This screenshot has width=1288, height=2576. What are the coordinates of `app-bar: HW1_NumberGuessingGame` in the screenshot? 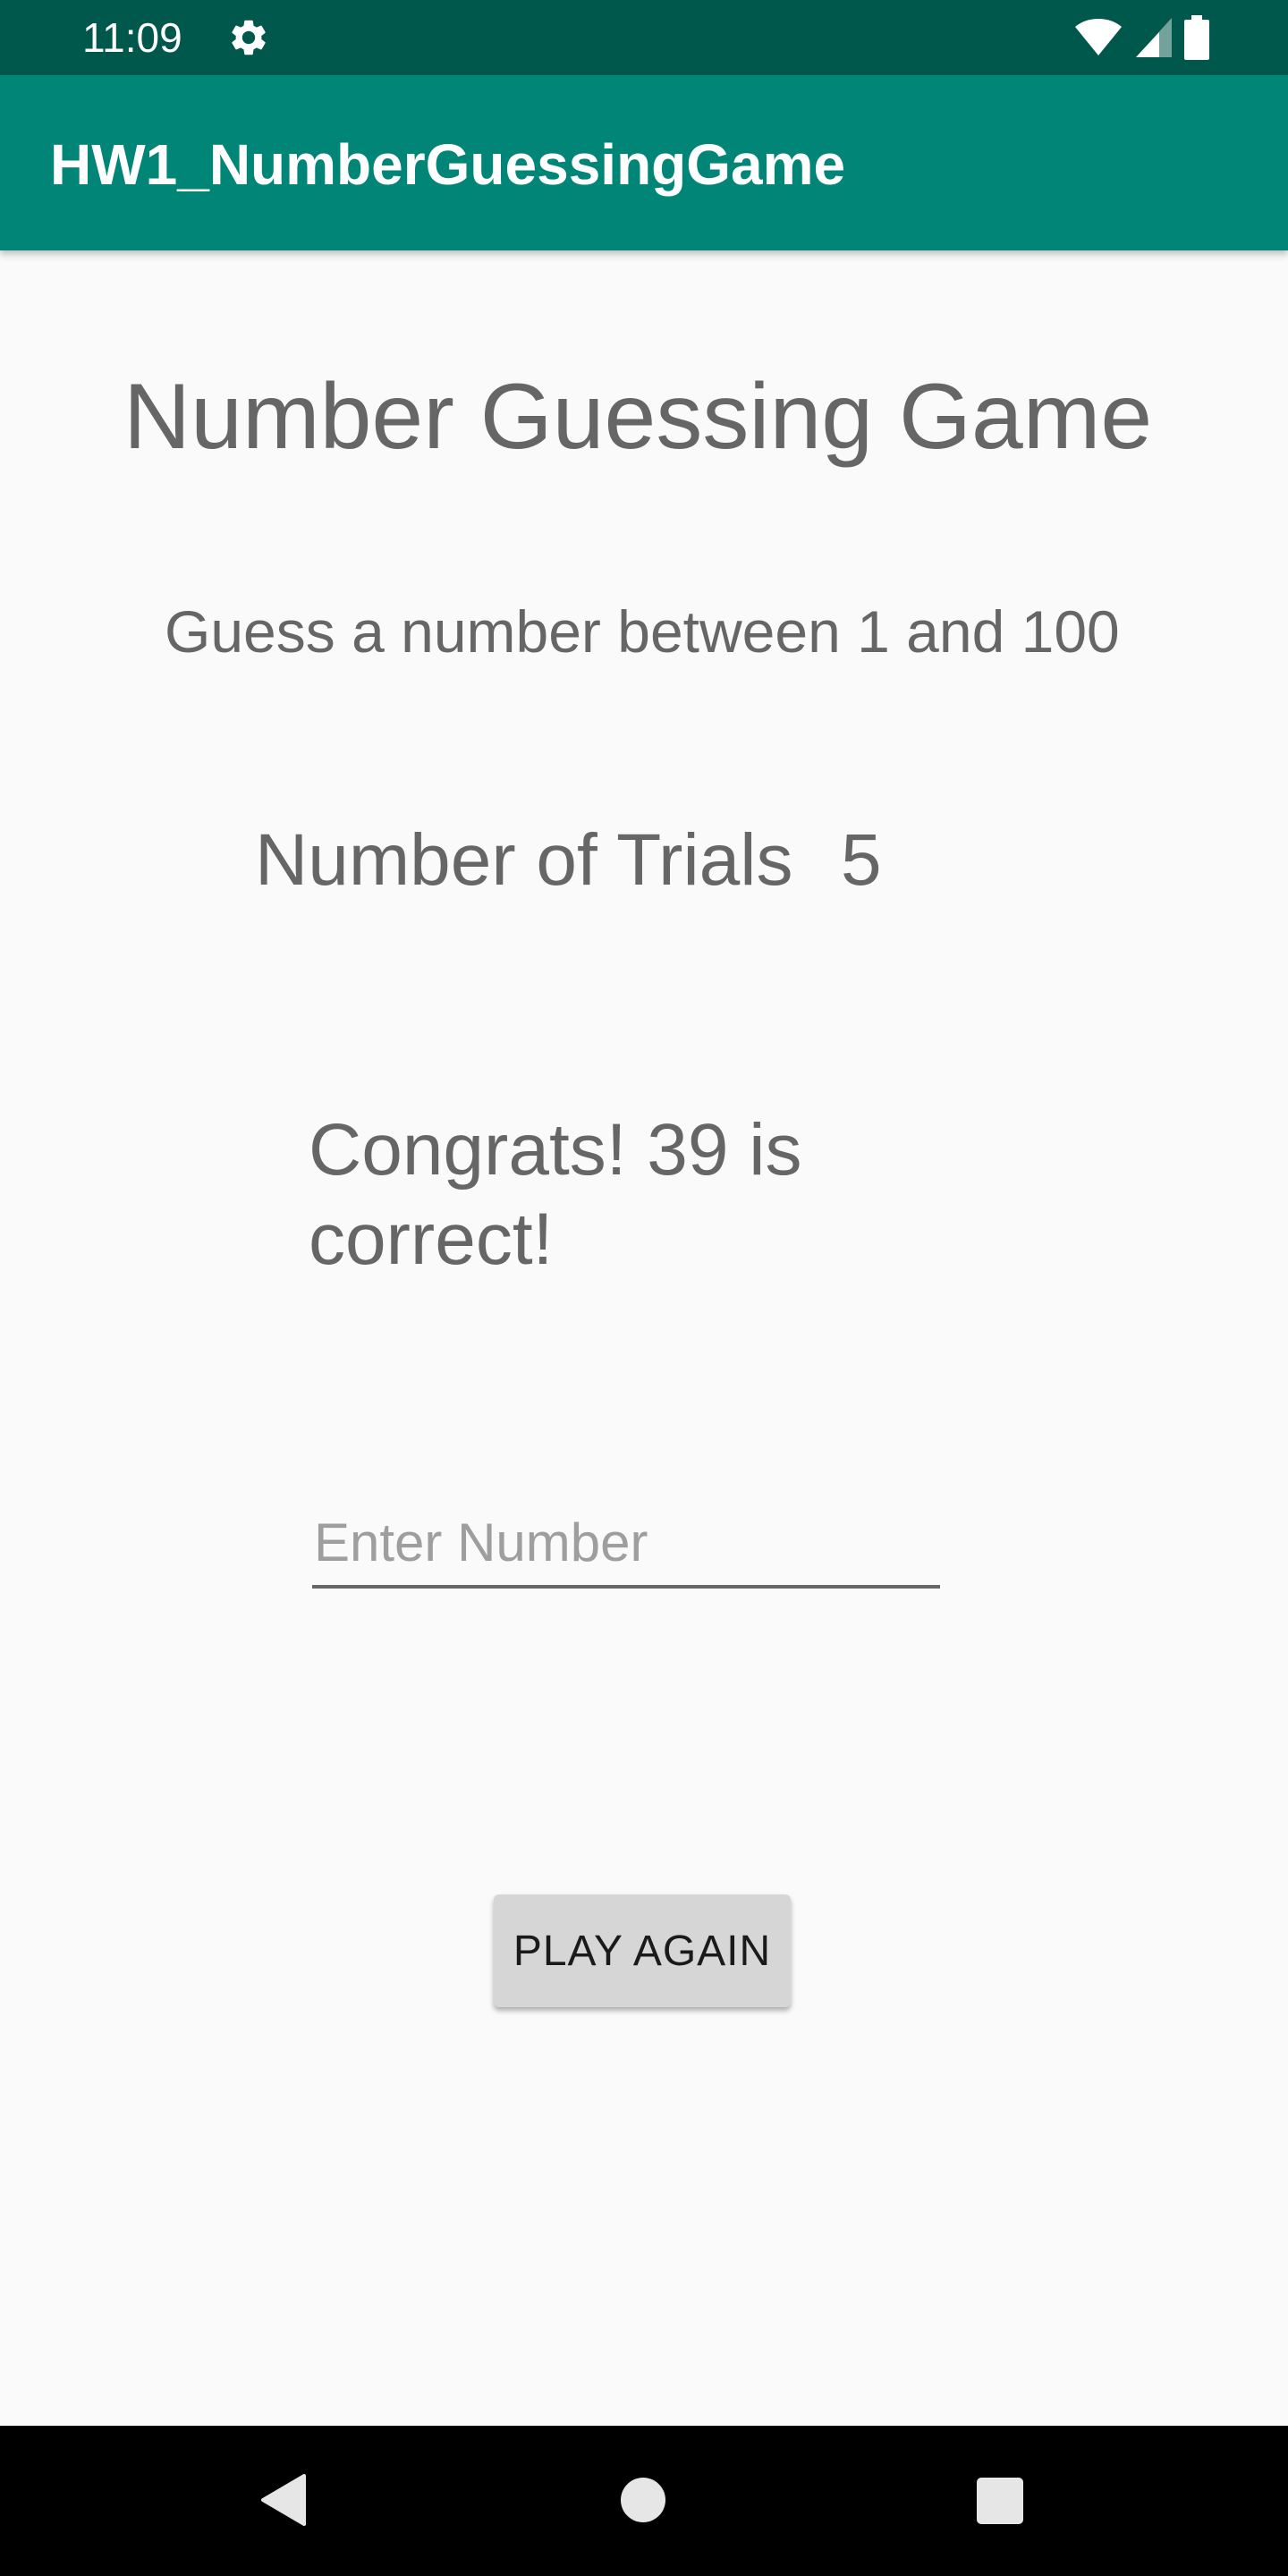 It's located at (644, 162).